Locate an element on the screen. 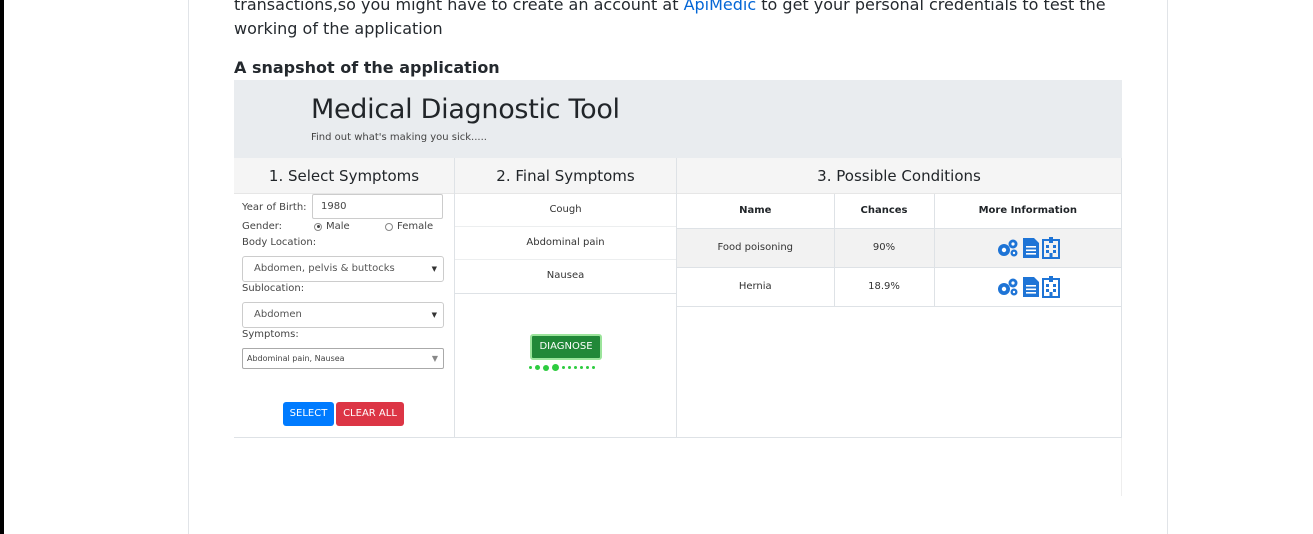  sublocation-value: Abdomen is located at coordinates (278, 314).